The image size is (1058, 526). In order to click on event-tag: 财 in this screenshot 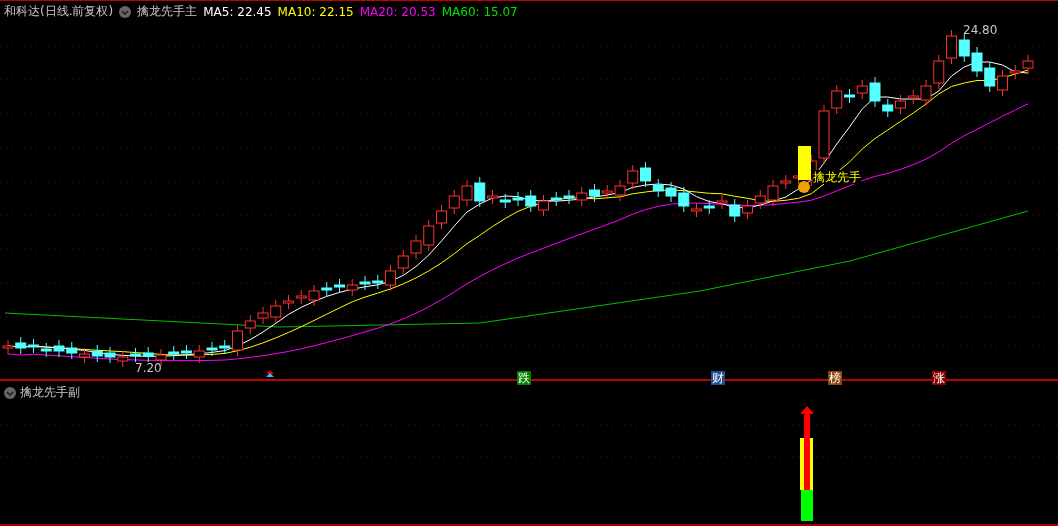, I will do `click(718, 378)`.